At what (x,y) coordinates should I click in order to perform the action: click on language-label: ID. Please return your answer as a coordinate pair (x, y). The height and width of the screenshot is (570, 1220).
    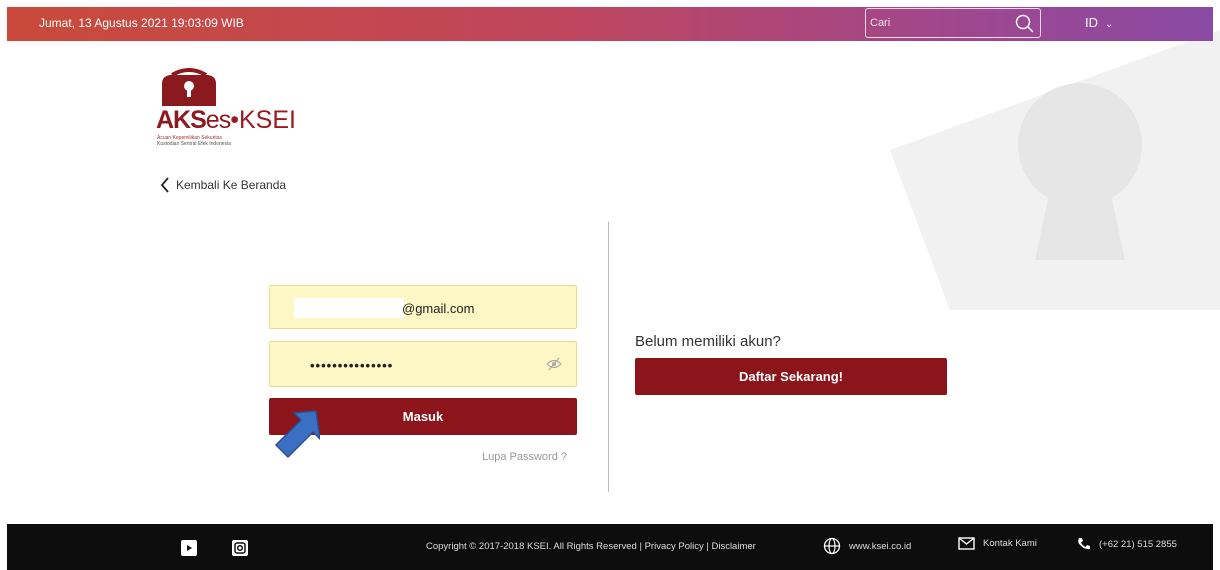
    Looking at the image, I should click on (1091, 22).